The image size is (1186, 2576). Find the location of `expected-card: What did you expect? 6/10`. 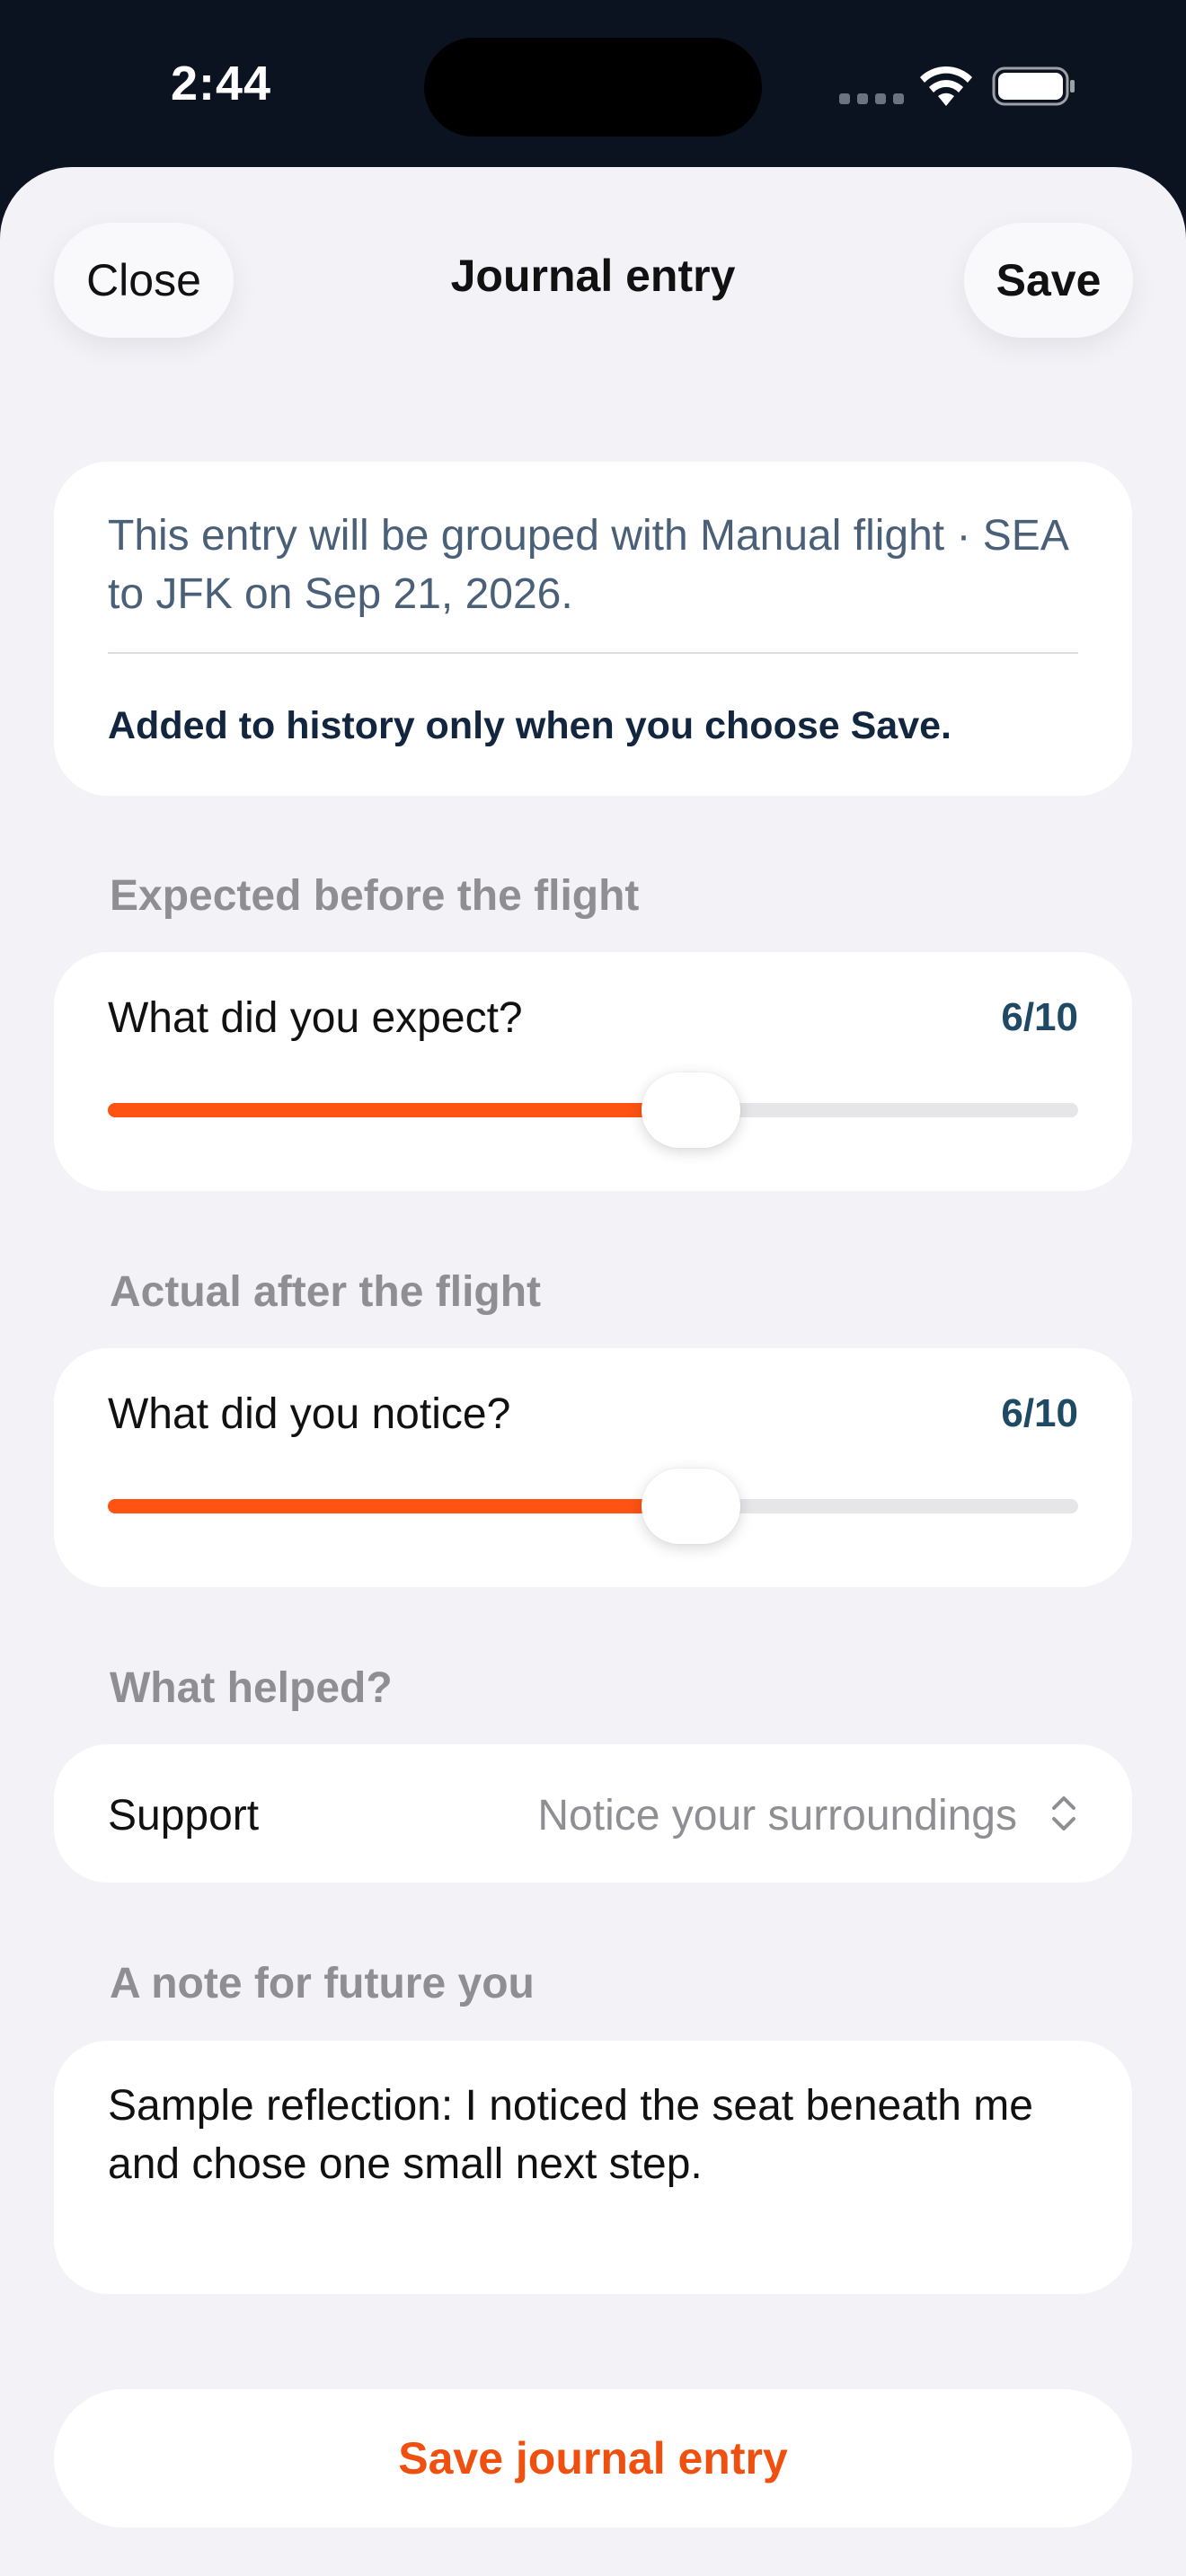

expected-card: What did you expect? 6/10 is located at coordinates (593, 1071).